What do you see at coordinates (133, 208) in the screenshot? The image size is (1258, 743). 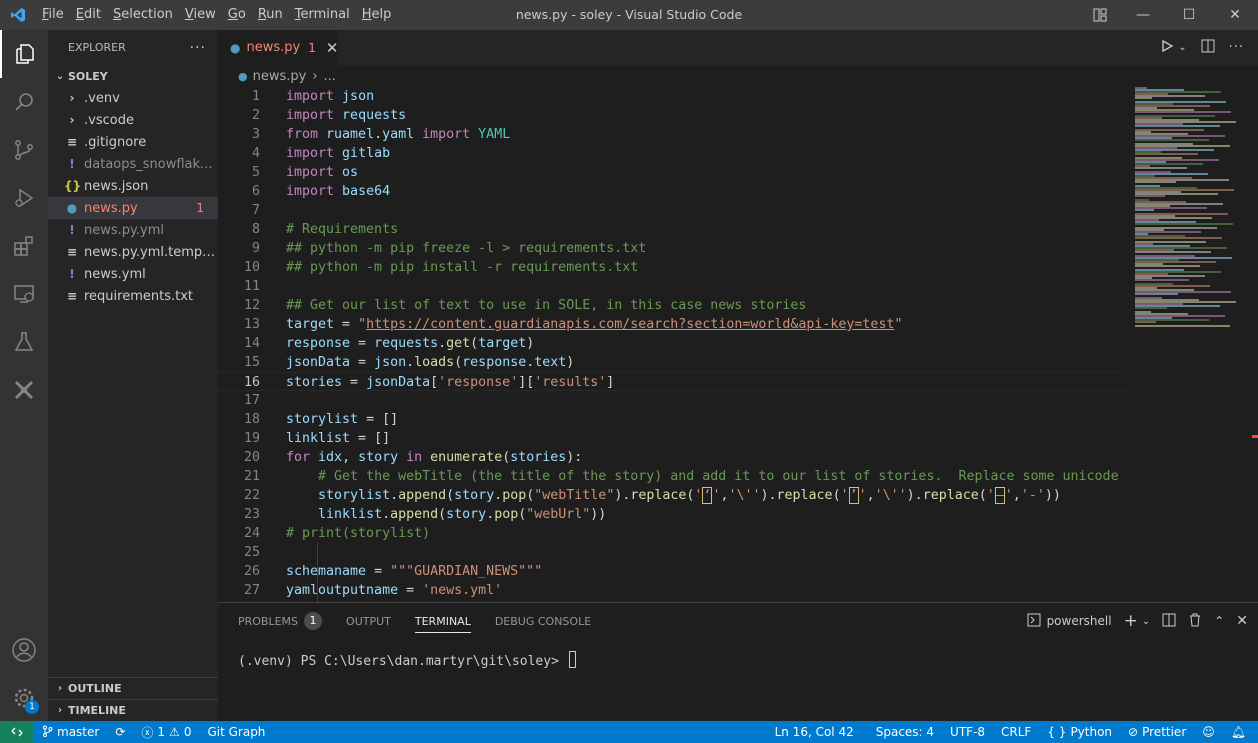 I see `tree-file: ● news.py 1` at bounding box center [133, 208].